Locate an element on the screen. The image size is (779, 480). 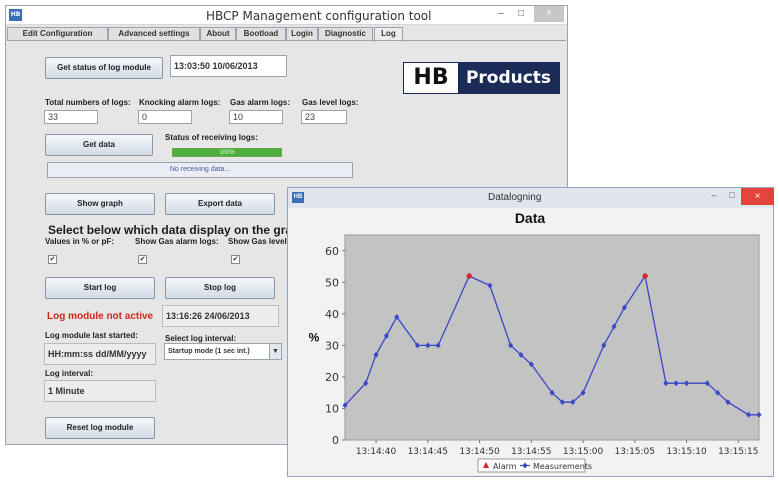
y-tick-label: 40 is located at coordinates (332, 314).